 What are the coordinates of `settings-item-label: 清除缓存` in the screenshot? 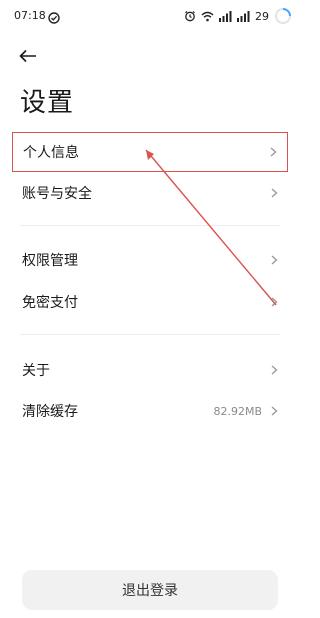 It's located at (50, 412).